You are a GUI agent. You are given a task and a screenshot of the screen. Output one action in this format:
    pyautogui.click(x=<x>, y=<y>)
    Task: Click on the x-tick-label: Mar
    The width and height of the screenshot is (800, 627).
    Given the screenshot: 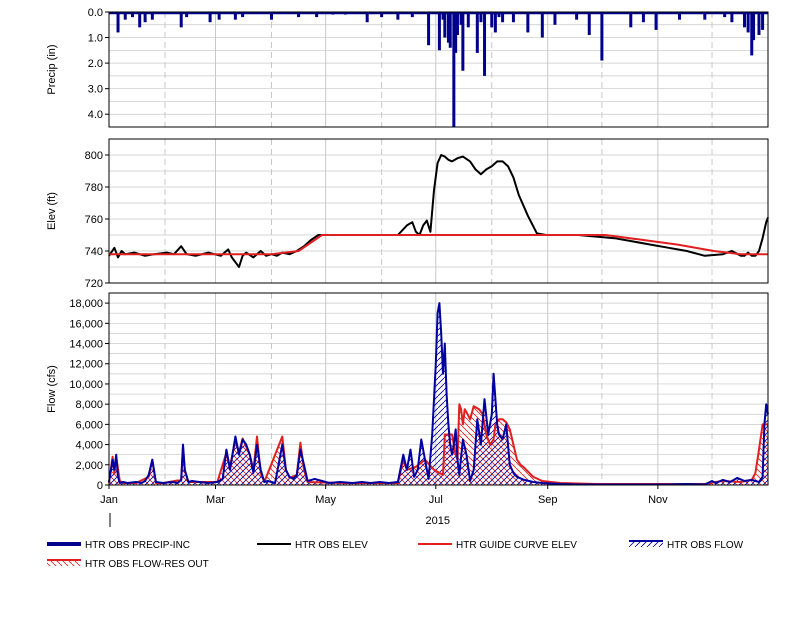 What is the action you would take?
    pyautogui.click(x=215, y=500)
    